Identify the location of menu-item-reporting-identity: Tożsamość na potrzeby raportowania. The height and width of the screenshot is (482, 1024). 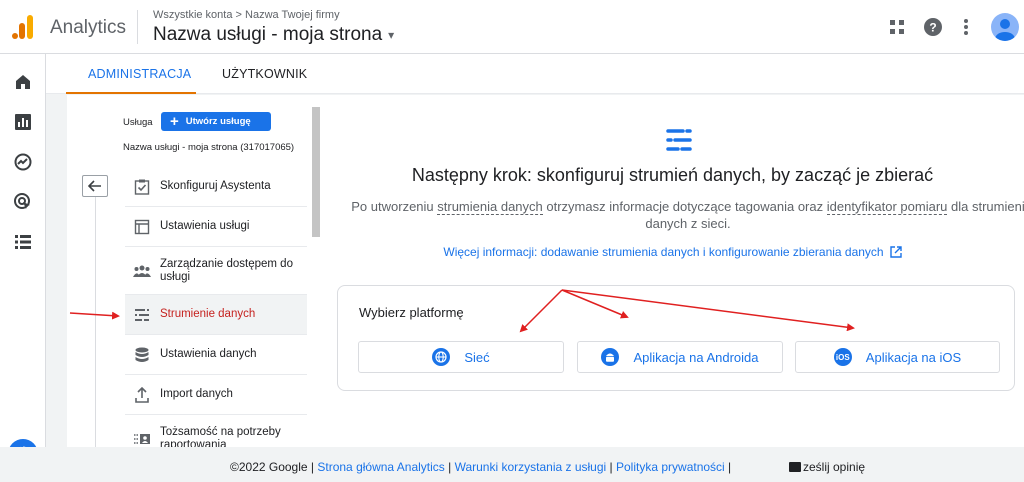
(216, 431).